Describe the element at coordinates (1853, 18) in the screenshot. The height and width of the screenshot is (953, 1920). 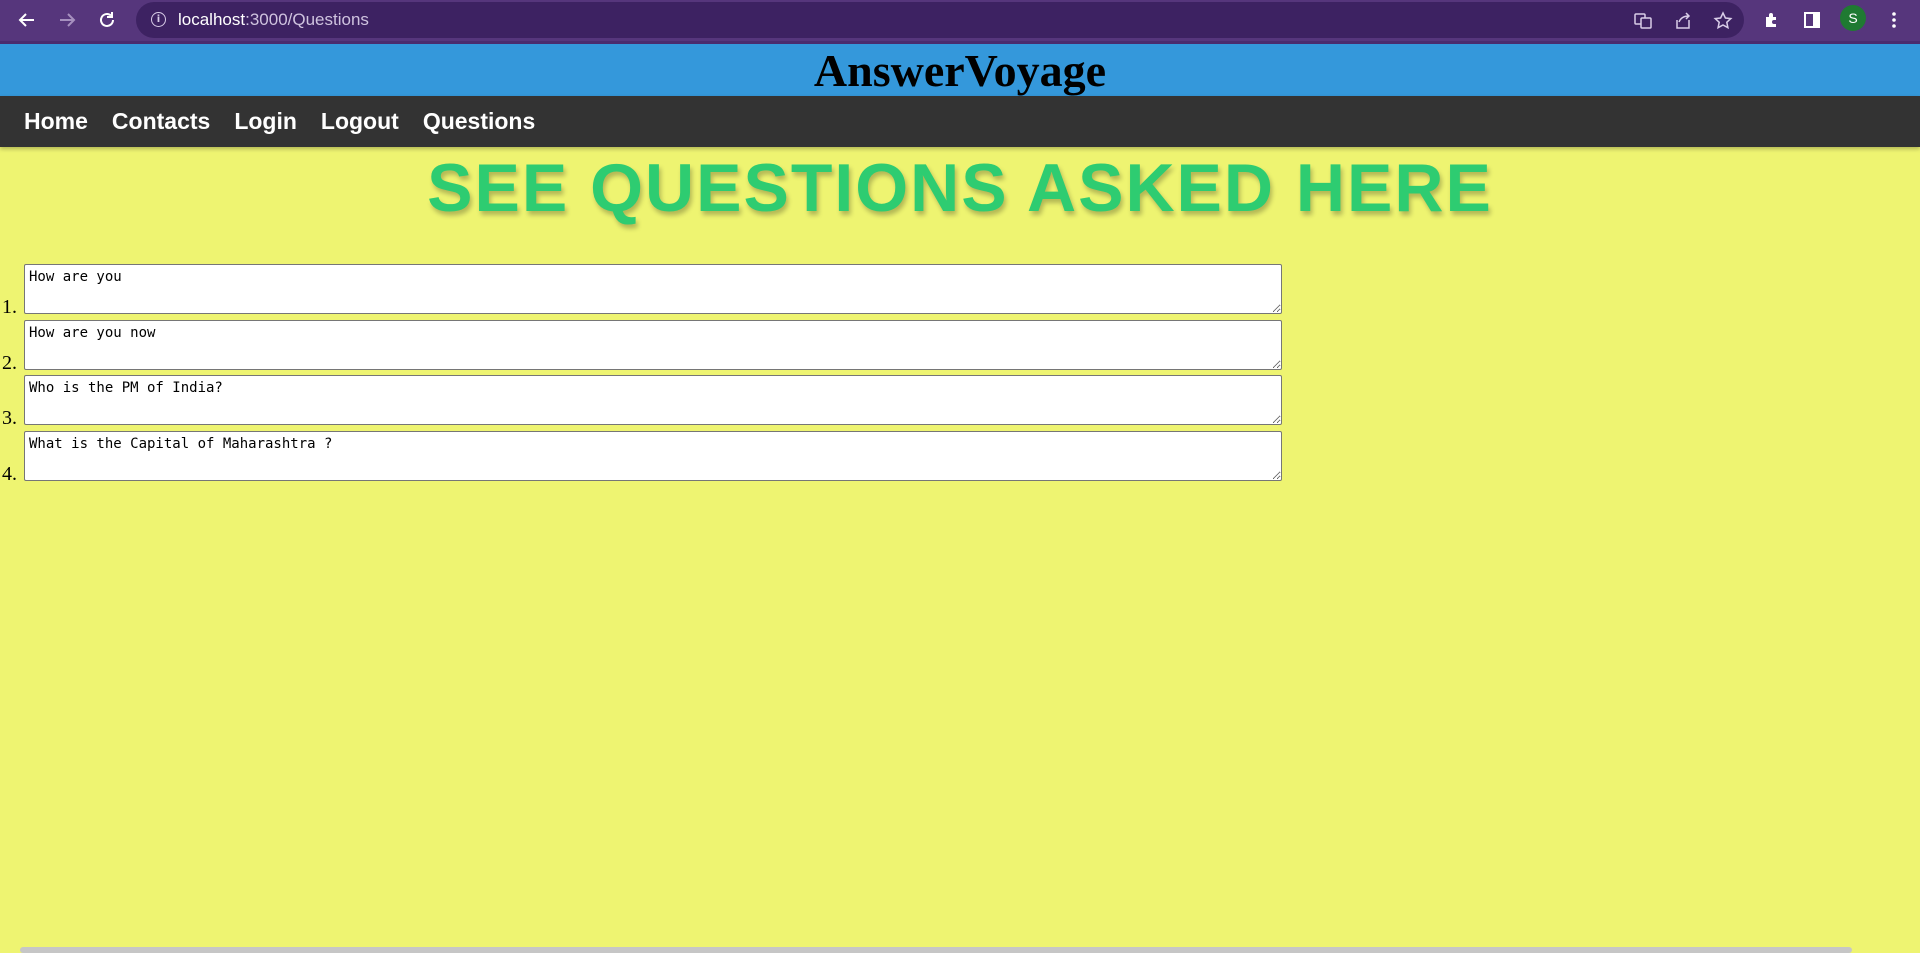
I see `profile-avatar: S` at that location.